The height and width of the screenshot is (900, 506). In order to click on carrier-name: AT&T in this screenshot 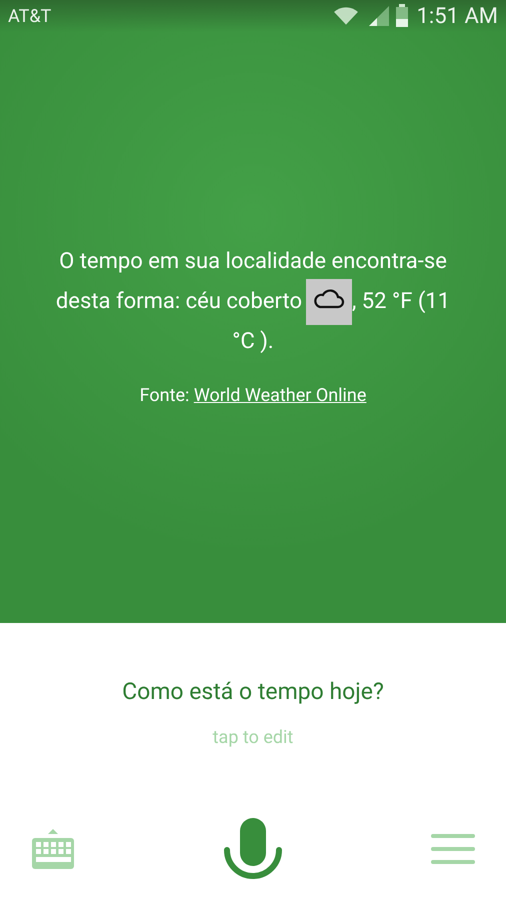, I will do `click(30, 16)`.